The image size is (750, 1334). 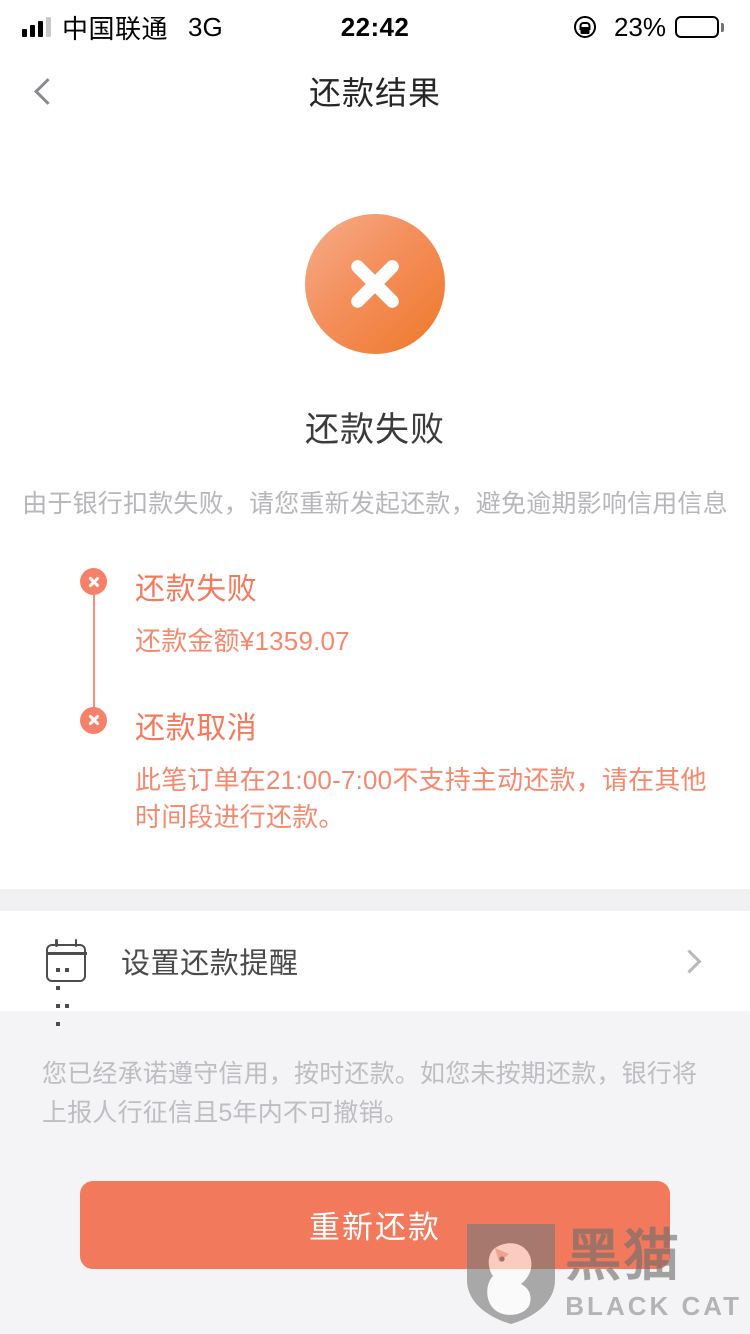 I want to click on signal-bars-icon, so click(x=36, y=27).